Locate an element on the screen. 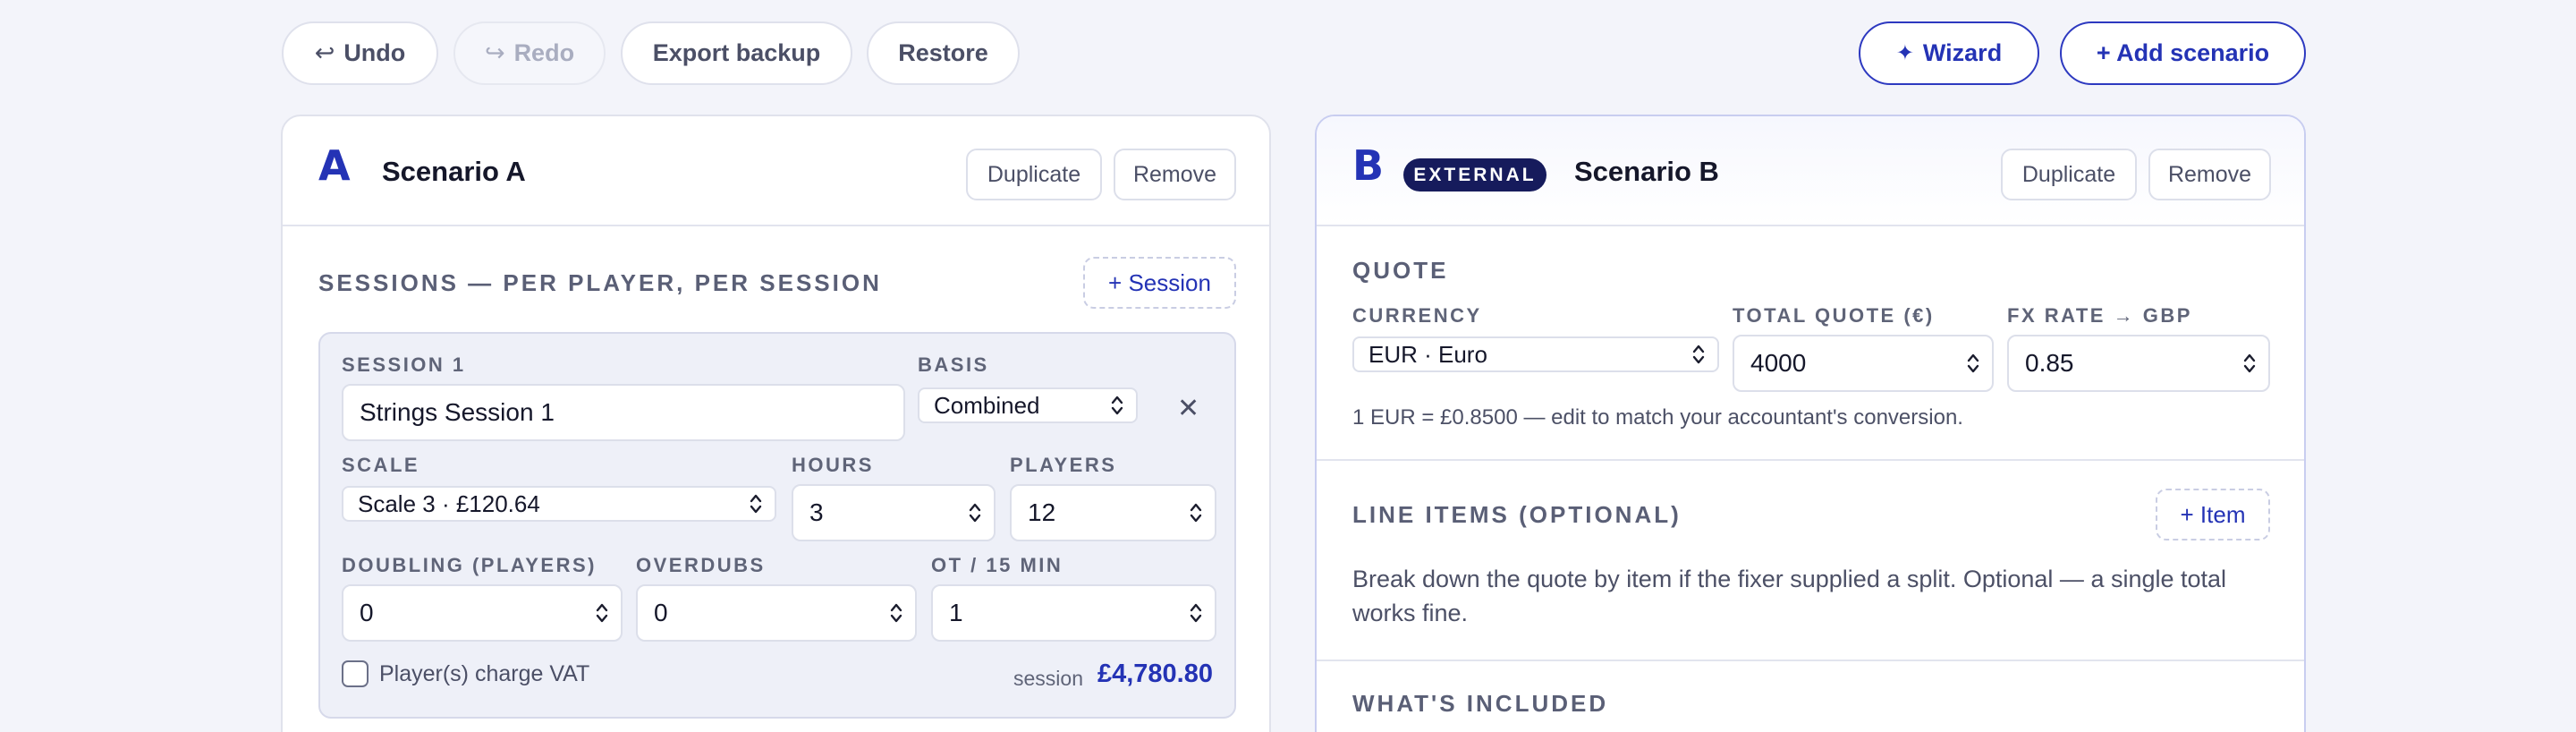 The width and height of the screenshot is (2576, 732). fx-rate-input: 0.85 is located at coordinates (2138, 363).